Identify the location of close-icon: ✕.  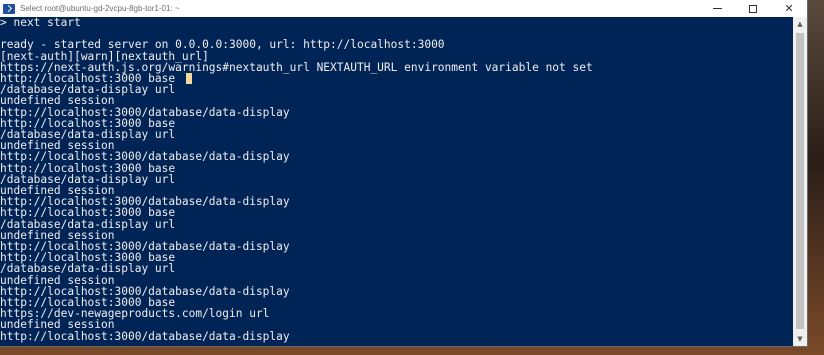
(789, 8).